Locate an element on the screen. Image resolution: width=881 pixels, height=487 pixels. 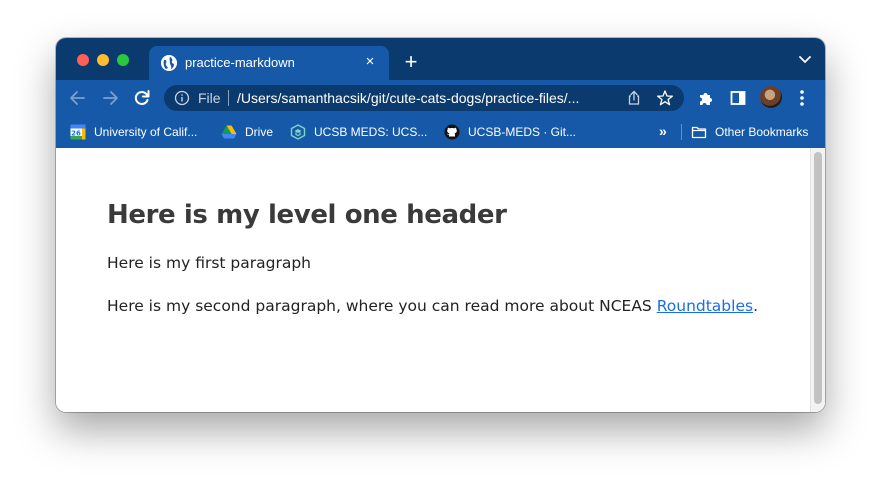
google-drive-icon is located at coordinates (229, 132).